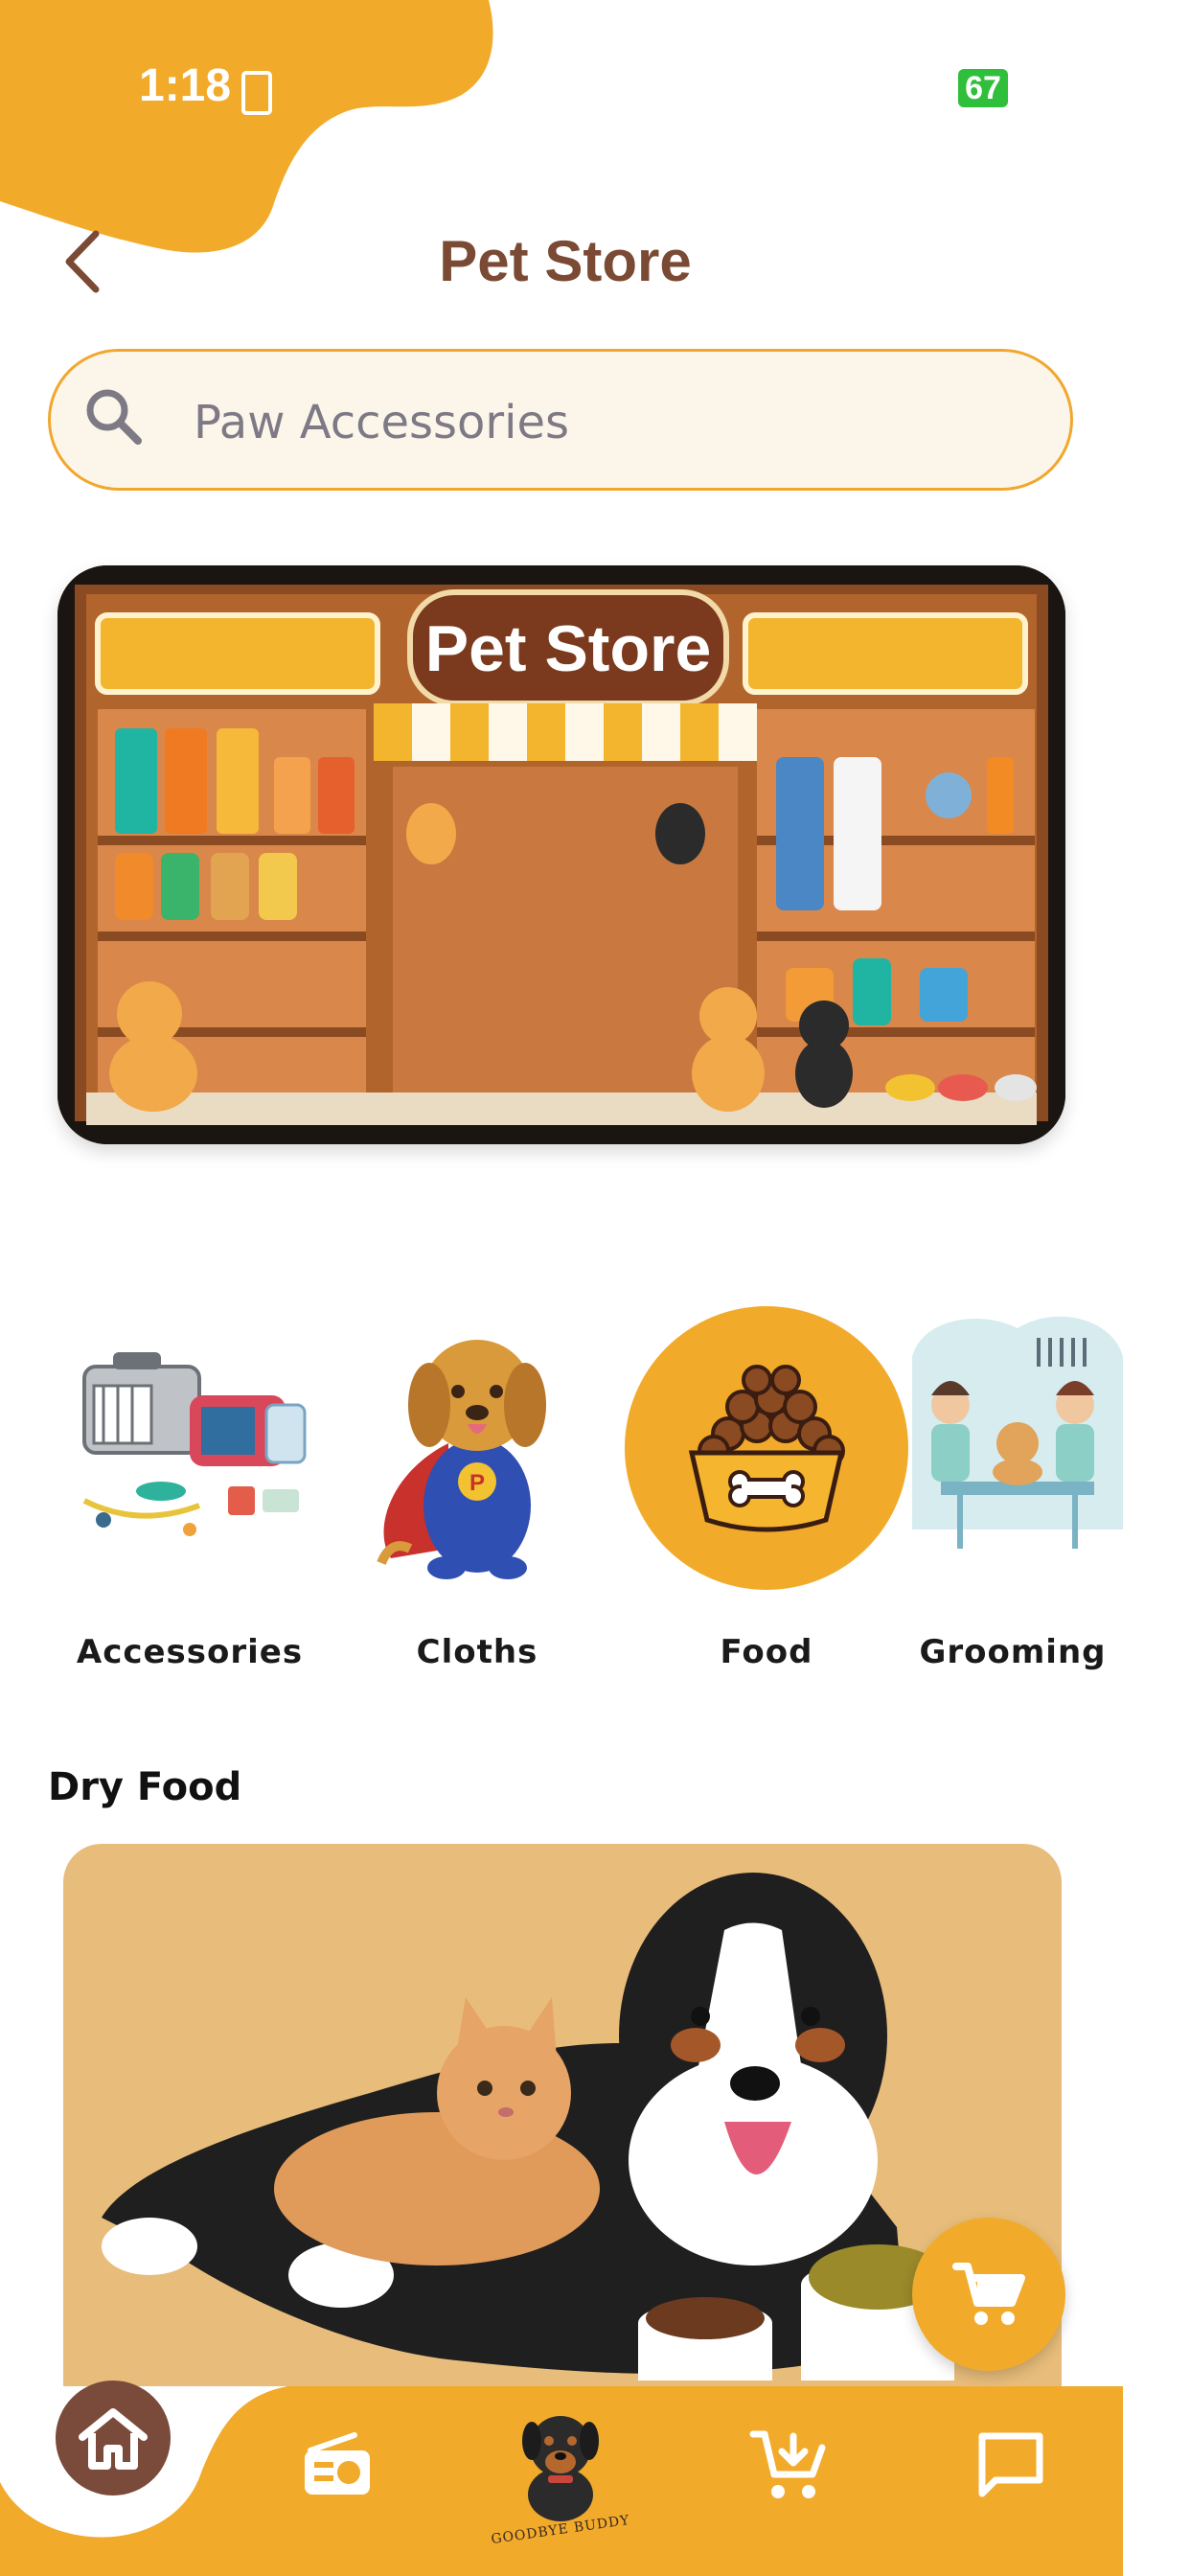 This screenshot has width=1190, height=2576. What do you see at coordinates (477, 1652) in the screenshot?
I see `category-label: Cloths` at bounding box center [477, 1652].